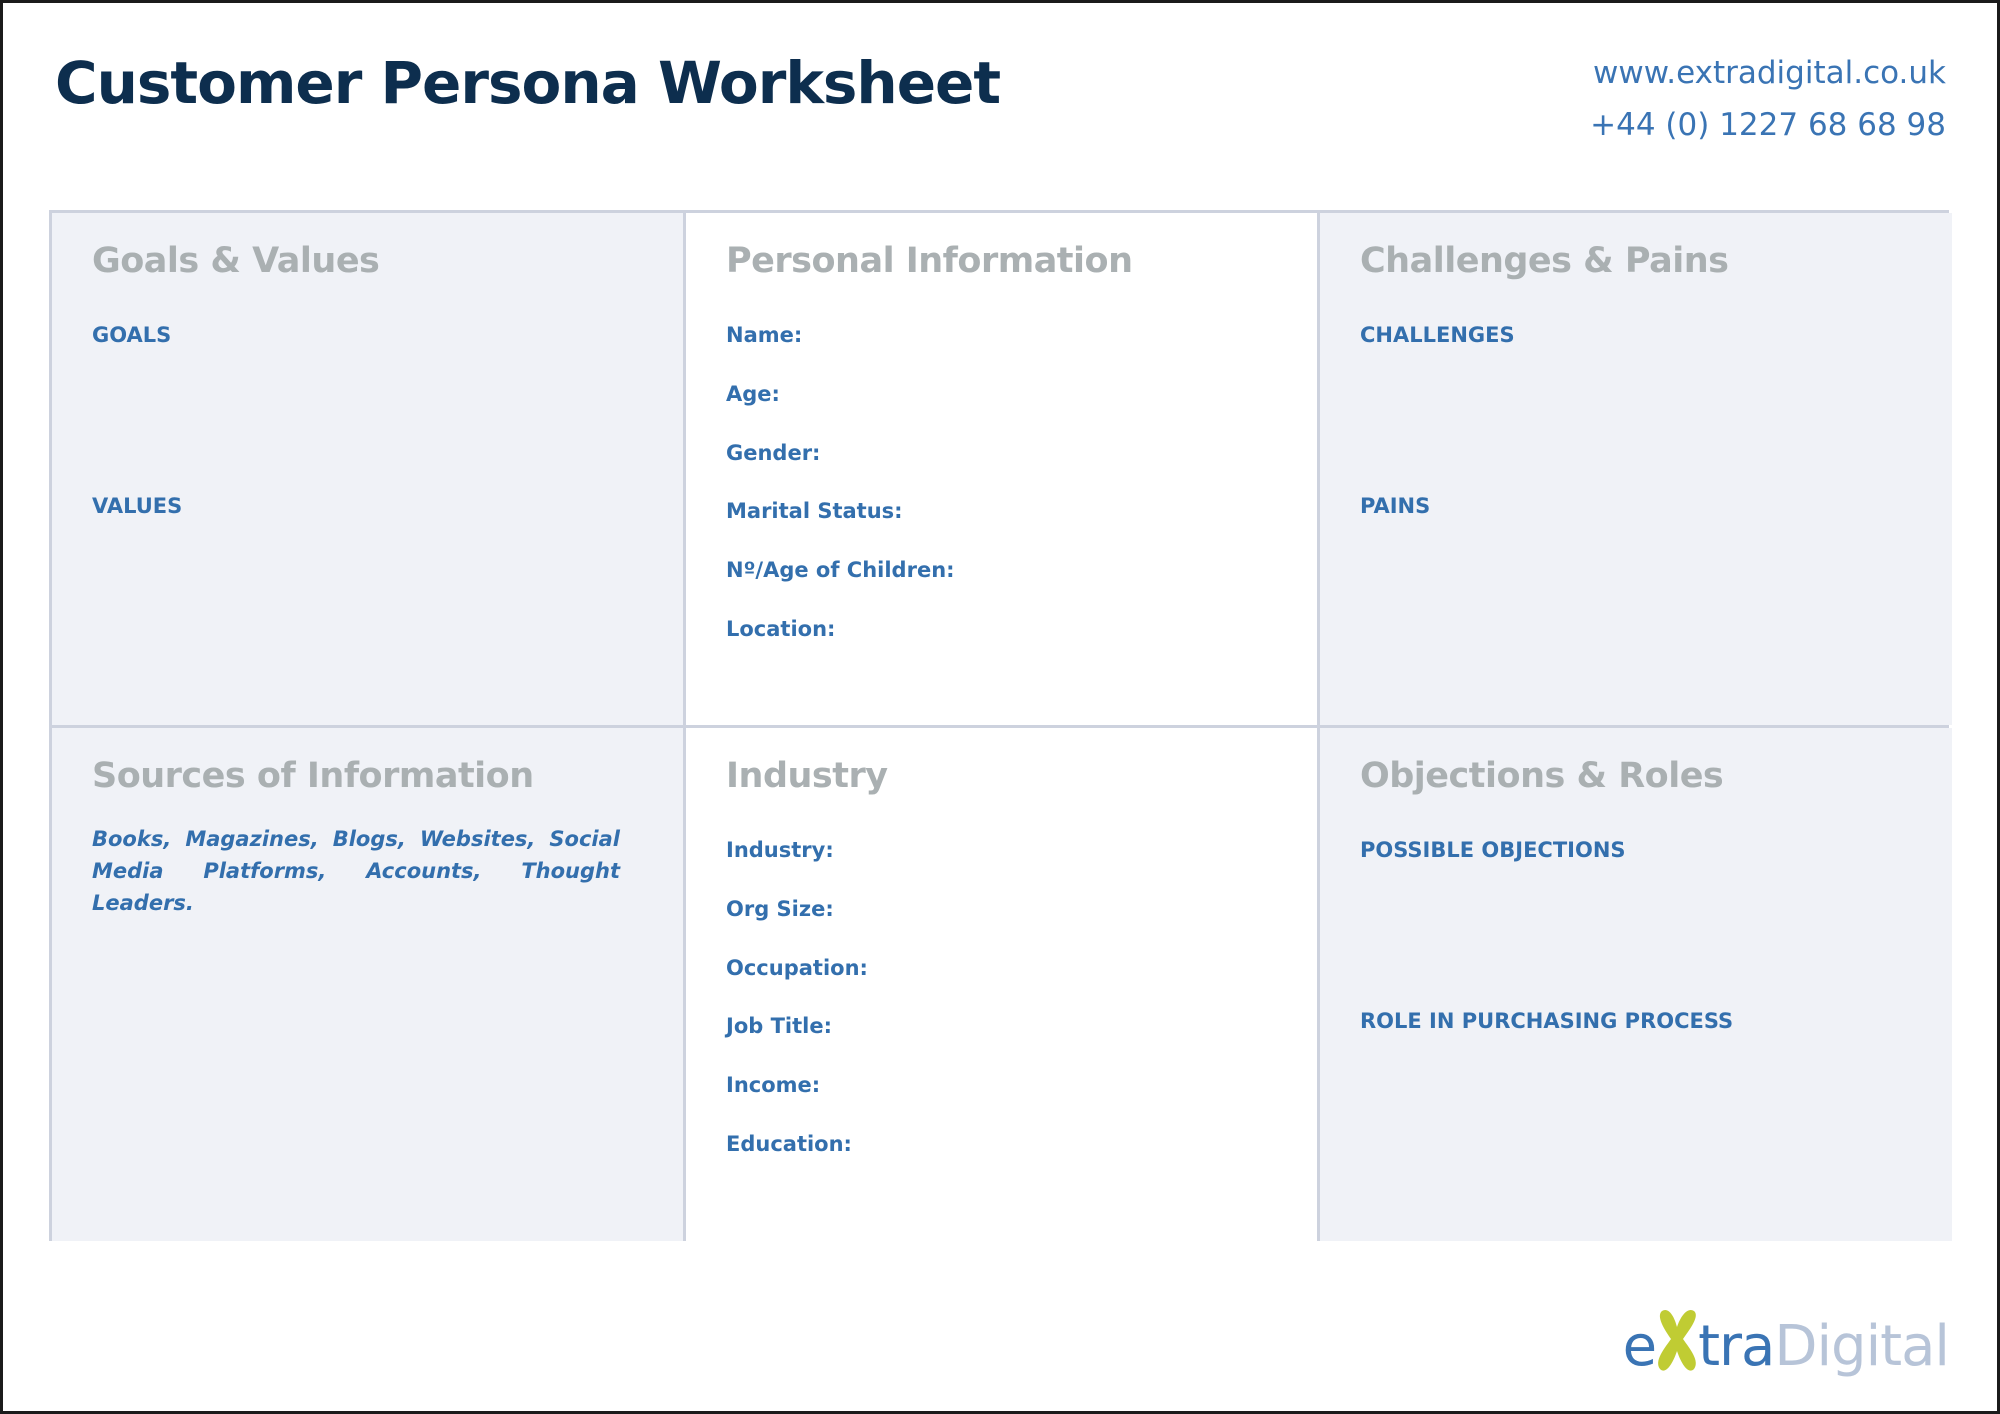 This screenshot has height=1414, width=2000. I want to click on values-label: VALUES, so click(137, 506).